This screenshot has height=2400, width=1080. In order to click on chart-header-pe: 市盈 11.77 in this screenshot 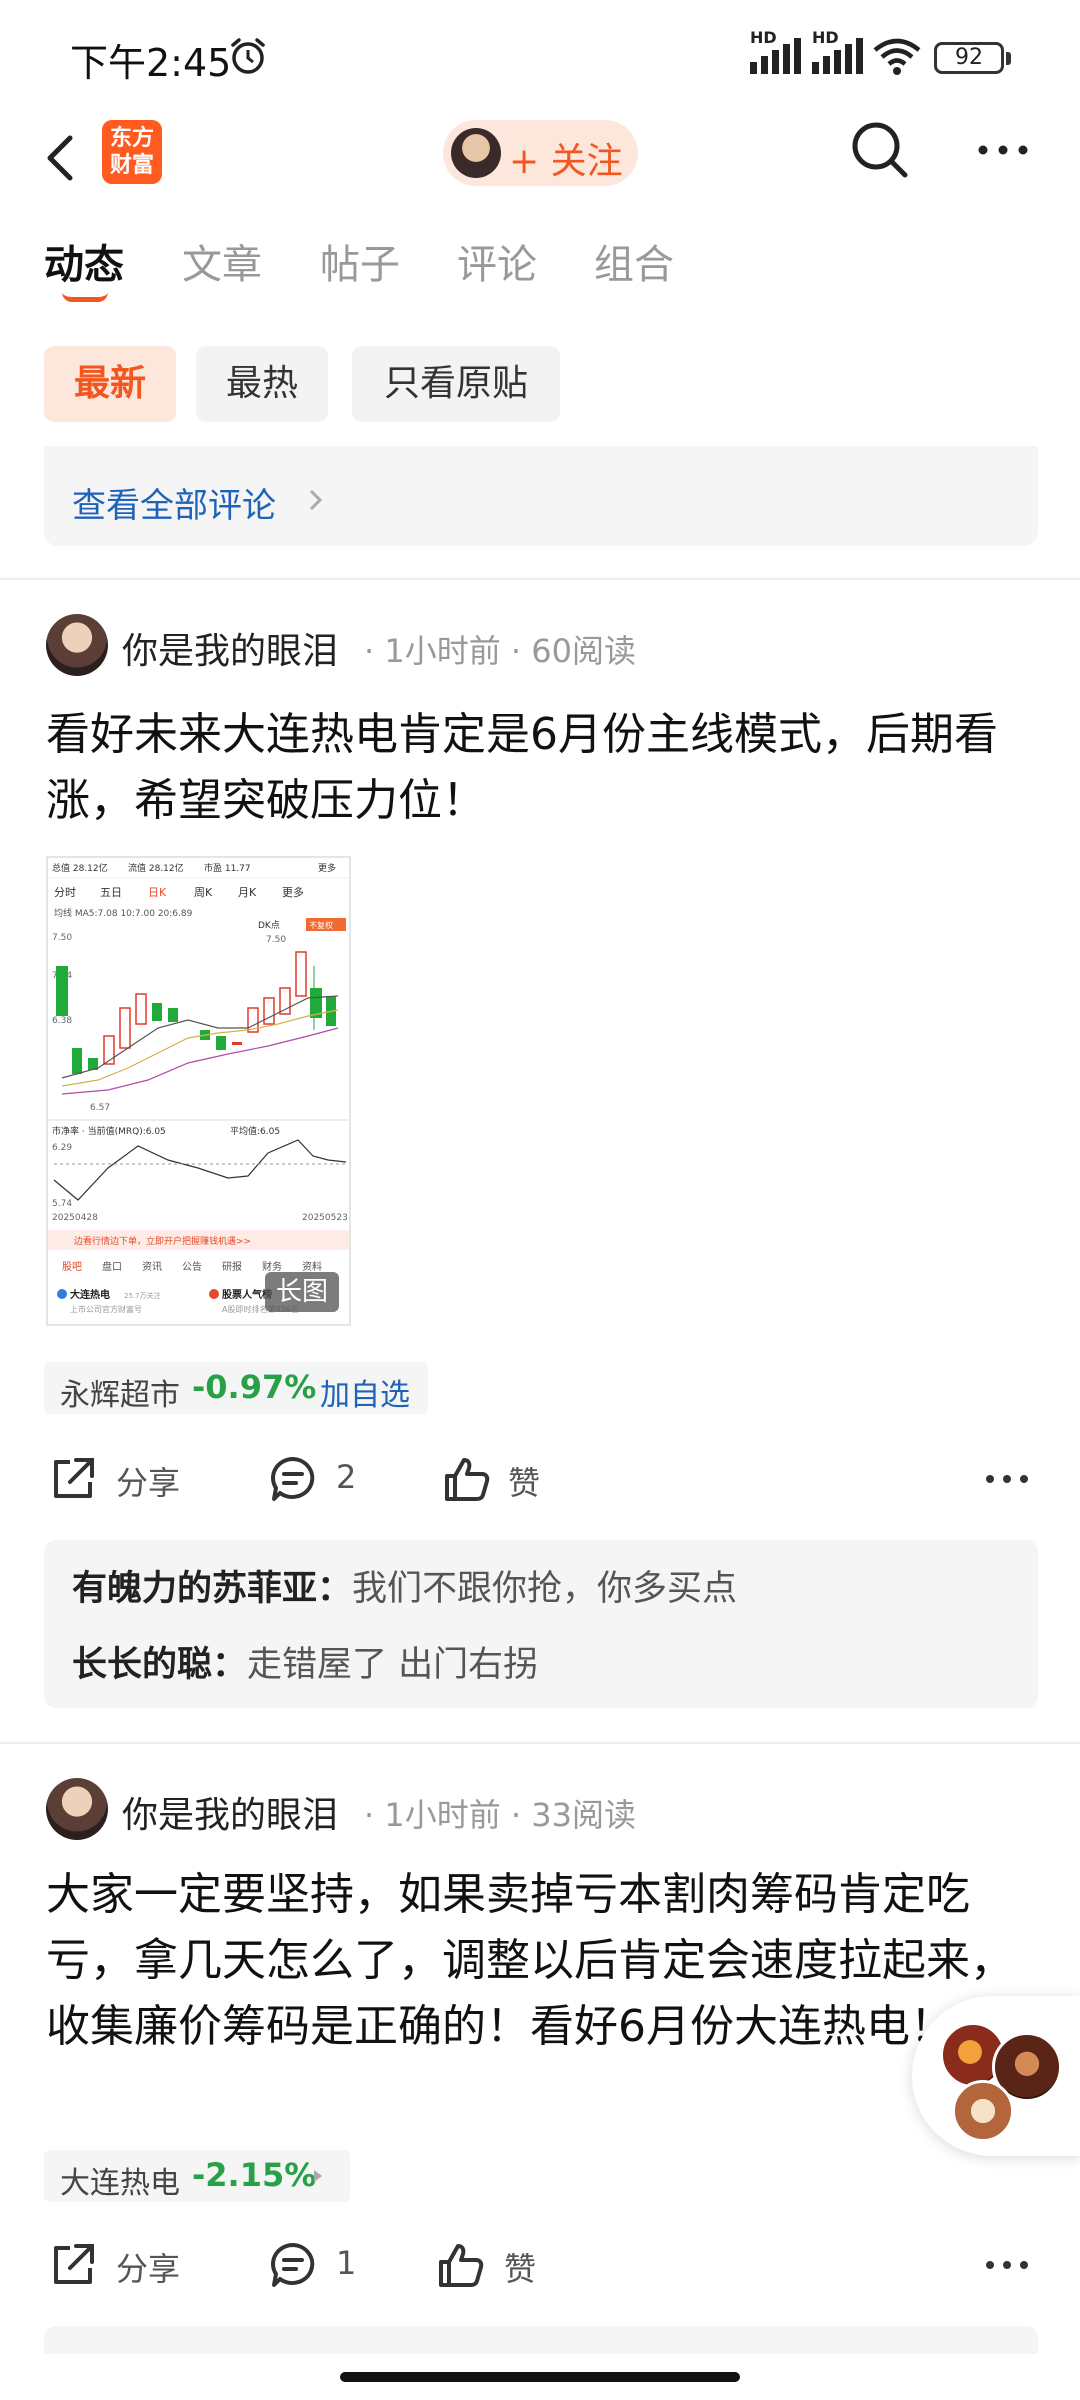, I will do `click(227, 868)`.